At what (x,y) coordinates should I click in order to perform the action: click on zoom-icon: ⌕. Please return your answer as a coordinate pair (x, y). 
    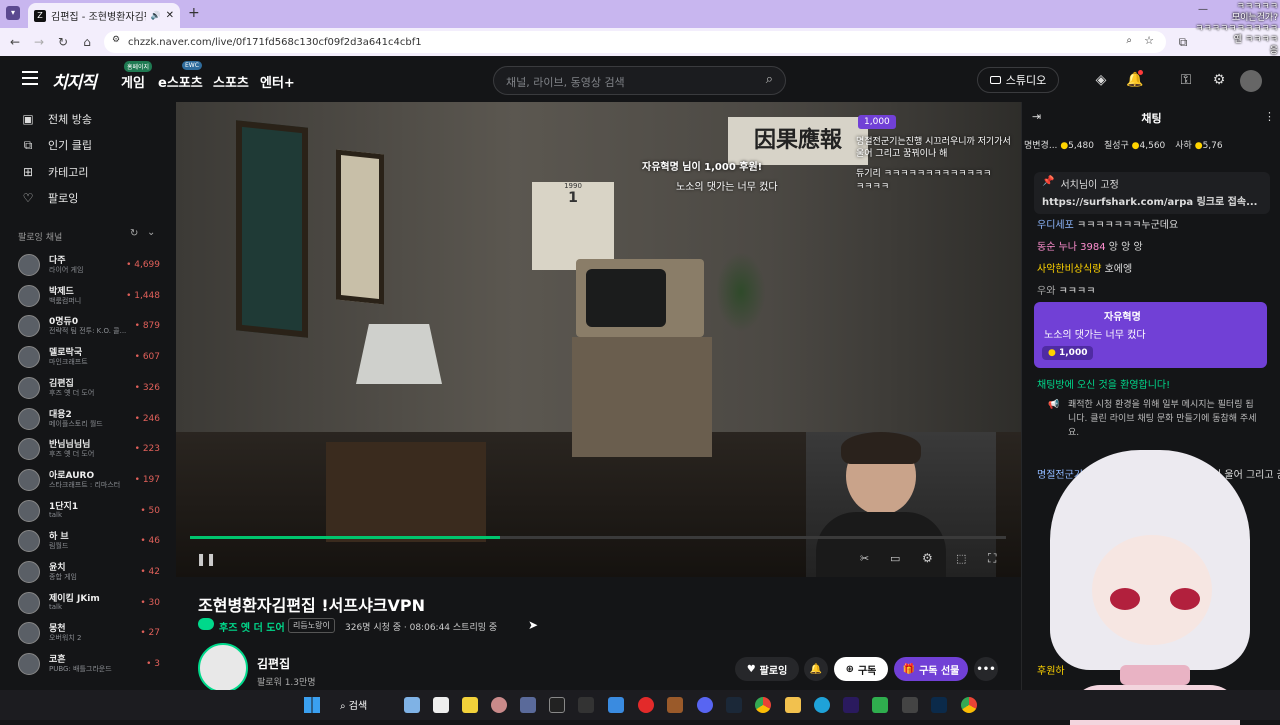
    Looking at the image, I should click on (1129, 40).